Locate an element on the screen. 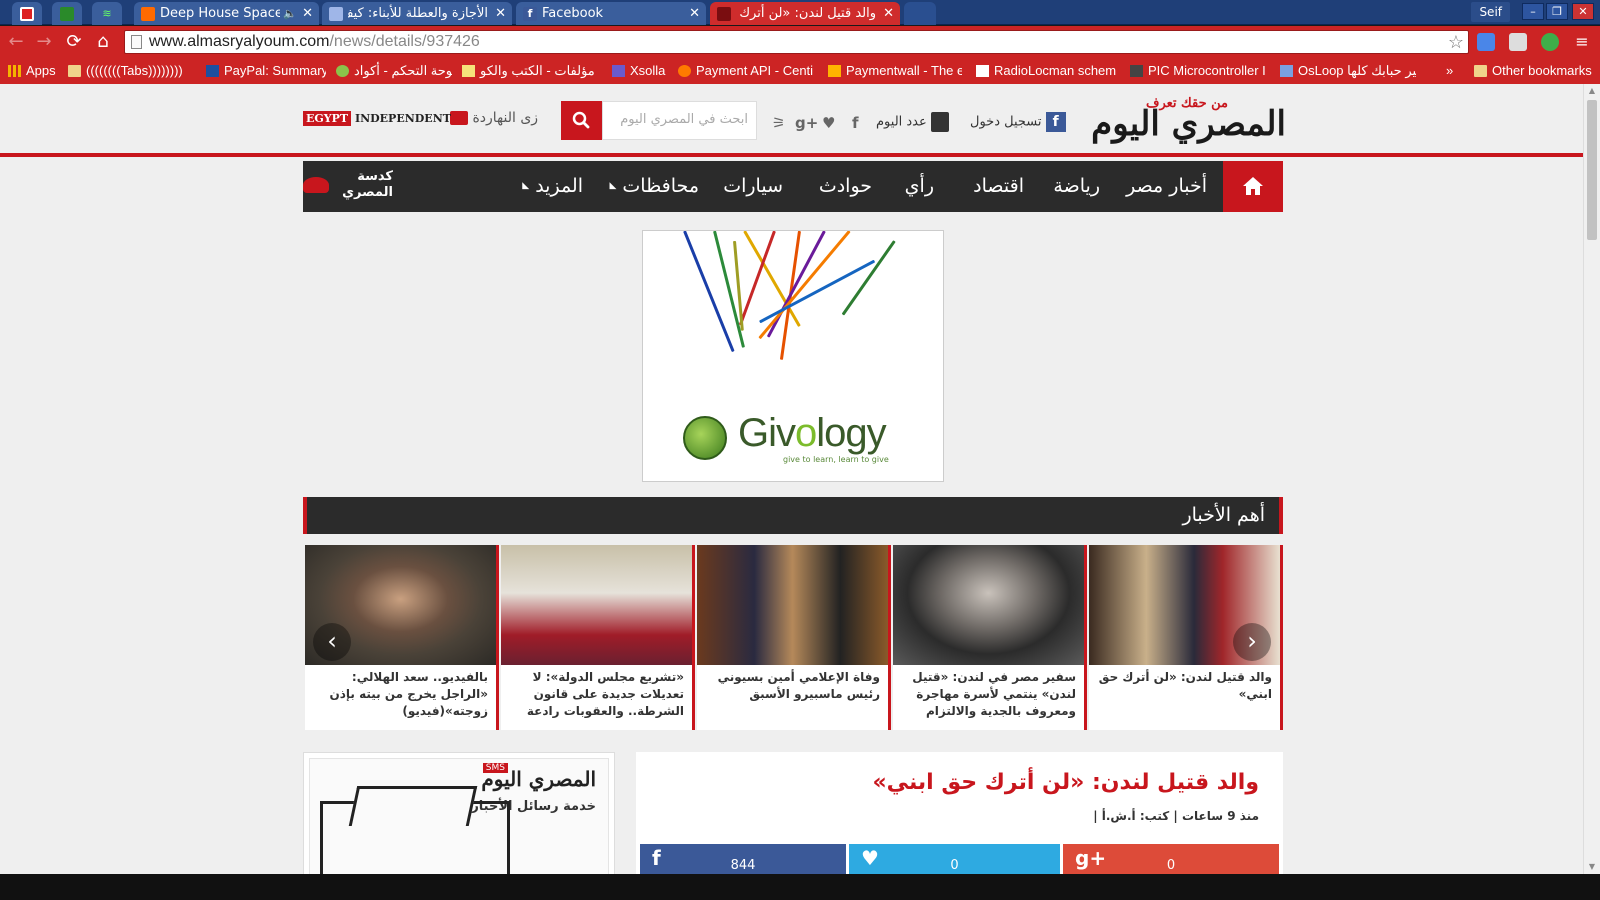 Image resolution: width=1600 pixels, height=900 pixels. kadasa-link: كدسة المصري is located at coordinates (348, 187).